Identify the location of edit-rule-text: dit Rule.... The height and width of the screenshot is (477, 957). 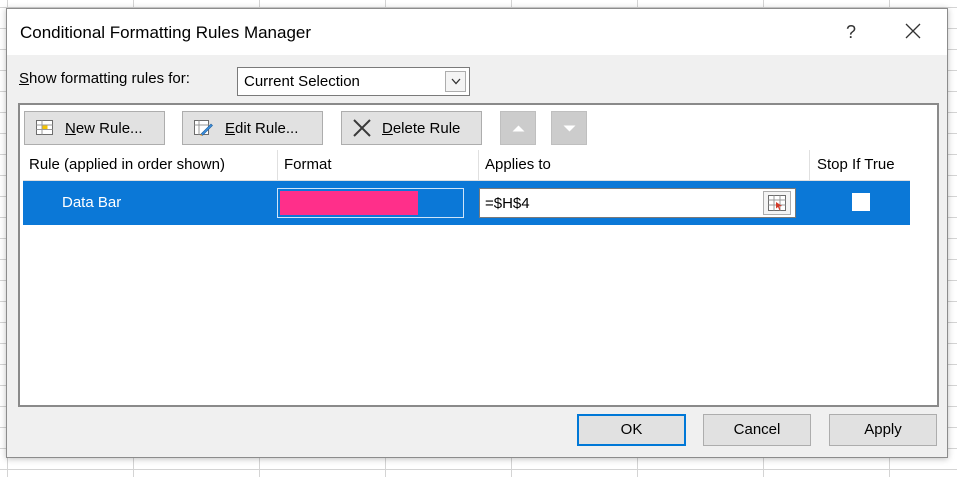
(267, 128).